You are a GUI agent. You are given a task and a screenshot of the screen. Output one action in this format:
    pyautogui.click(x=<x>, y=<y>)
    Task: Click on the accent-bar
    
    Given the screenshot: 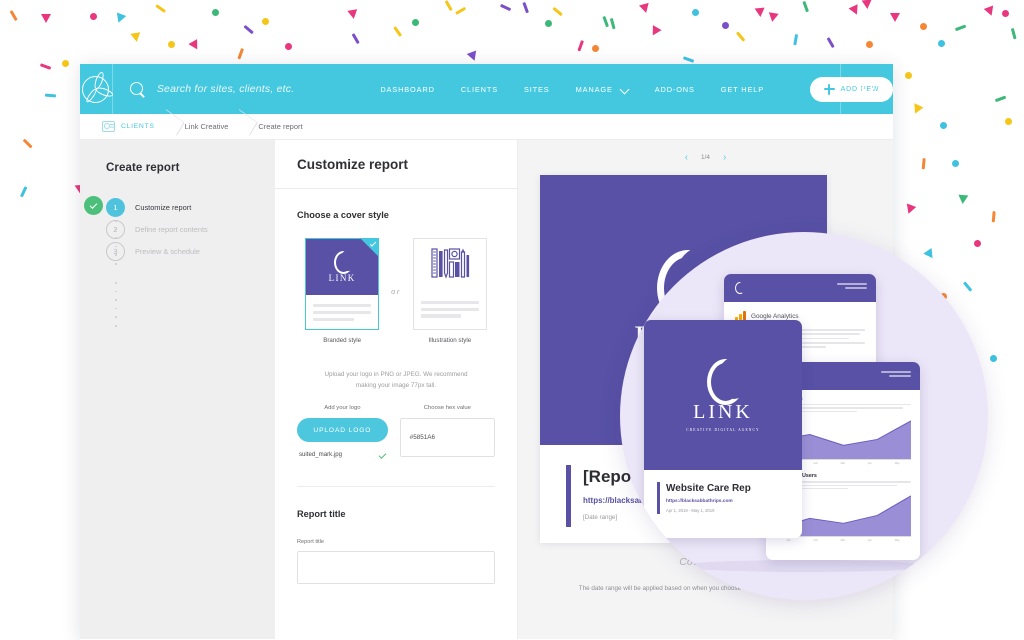 What is the action you would take?
    pyautogui.click(x=658, y=498)
    